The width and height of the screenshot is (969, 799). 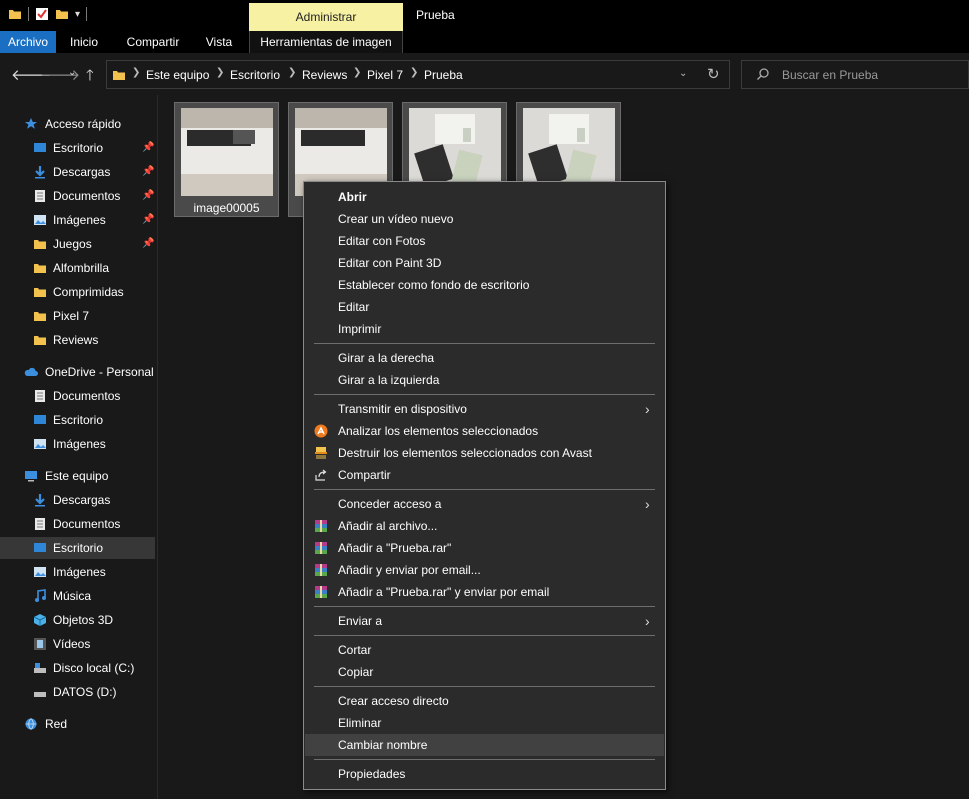 I want to click on sidebar-item-label: Objetos 3D, so click(x=83, y=620).